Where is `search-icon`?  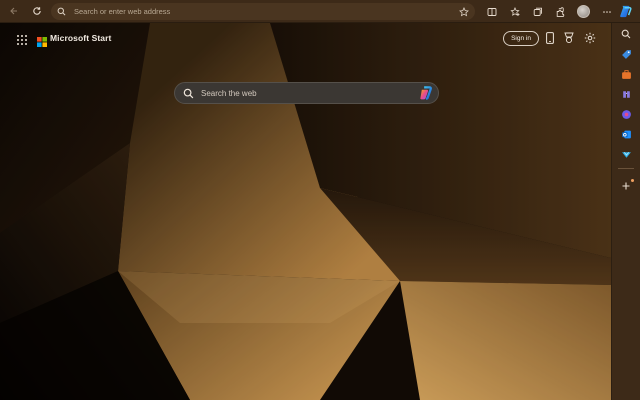
search-icon is located at coordinates (188, 93).